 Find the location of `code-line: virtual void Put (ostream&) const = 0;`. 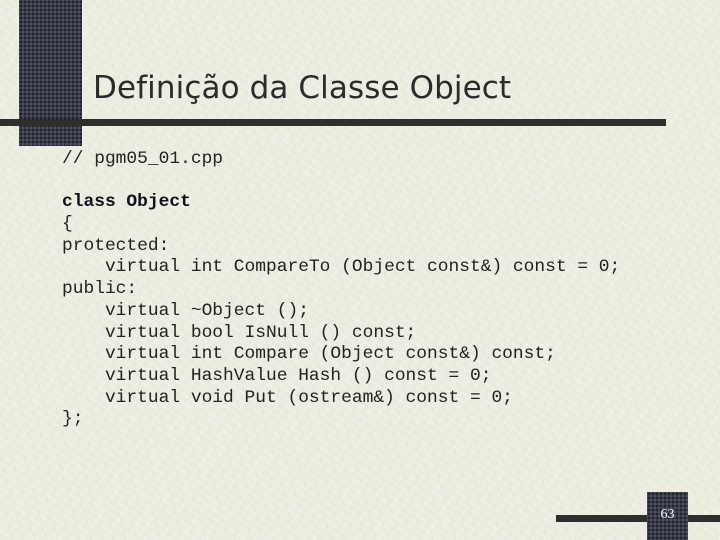

code-line: virtual void Put (ostream&) const = 0; is located at coordinates (287, 397).